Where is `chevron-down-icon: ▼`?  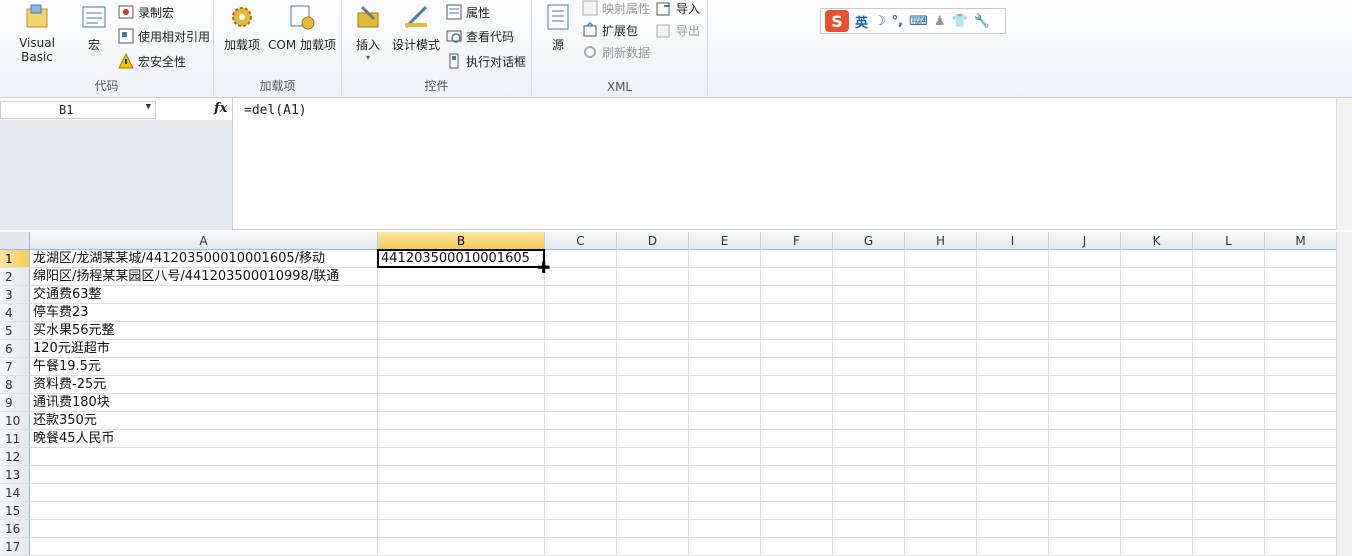
chevron-down-icon: ▼ is located at coordinates (148, 107).